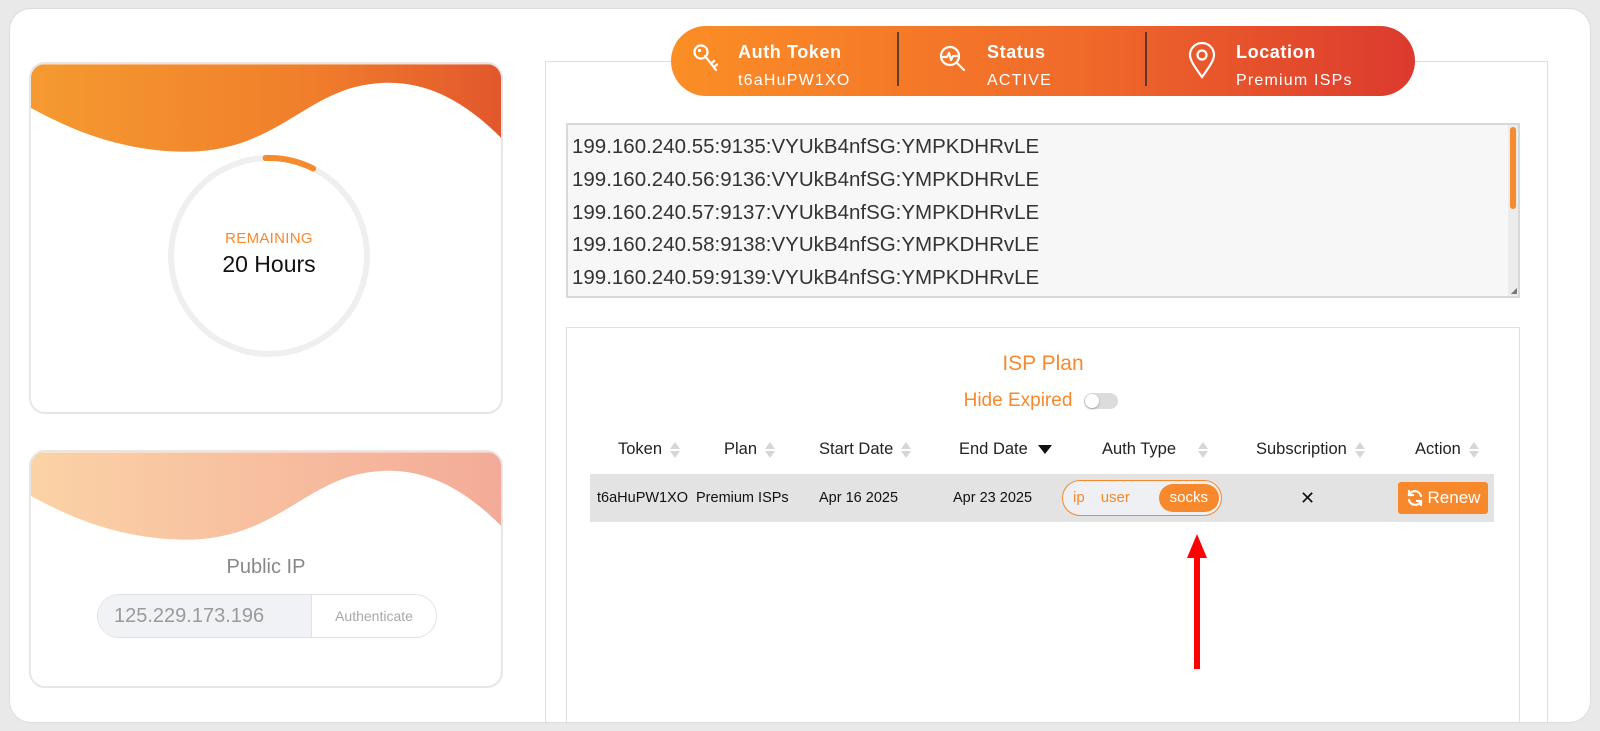 This screenshot has width=1600, height=731. Describe the element at coordinates (1414, 498) in the screenshot. I see `refresh-icon` at that location.